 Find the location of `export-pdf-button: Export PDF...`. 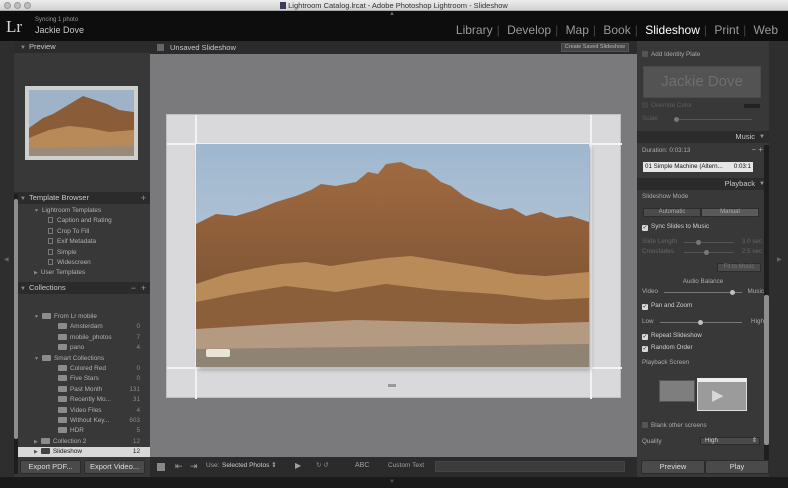

export-pdf-button: Export PDF... is located at coordinates (50, 467).